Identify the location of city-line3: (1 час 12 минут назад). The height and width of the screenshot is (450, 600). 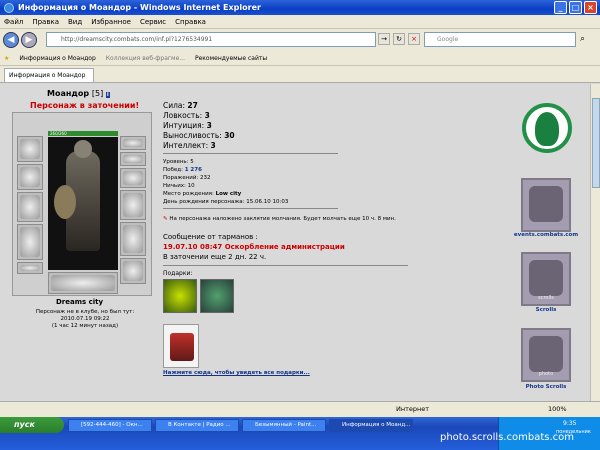
(85, 326).